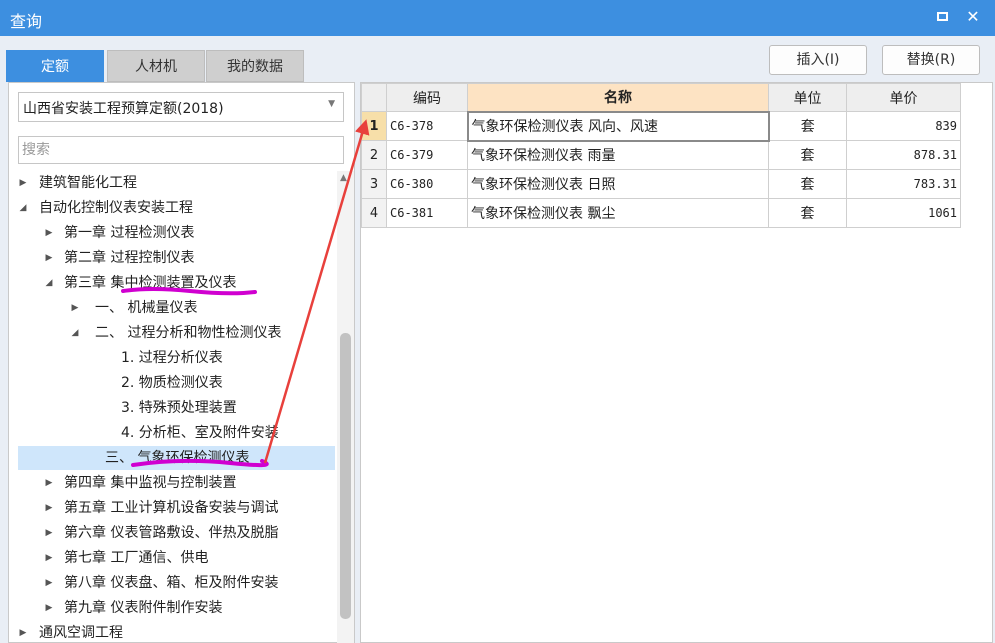 The height and width of the screenshot is (643, 995). Describe the element at coordinates (818, 60) in the screenshot. I see `insert-button: 插入(I)` at that location.